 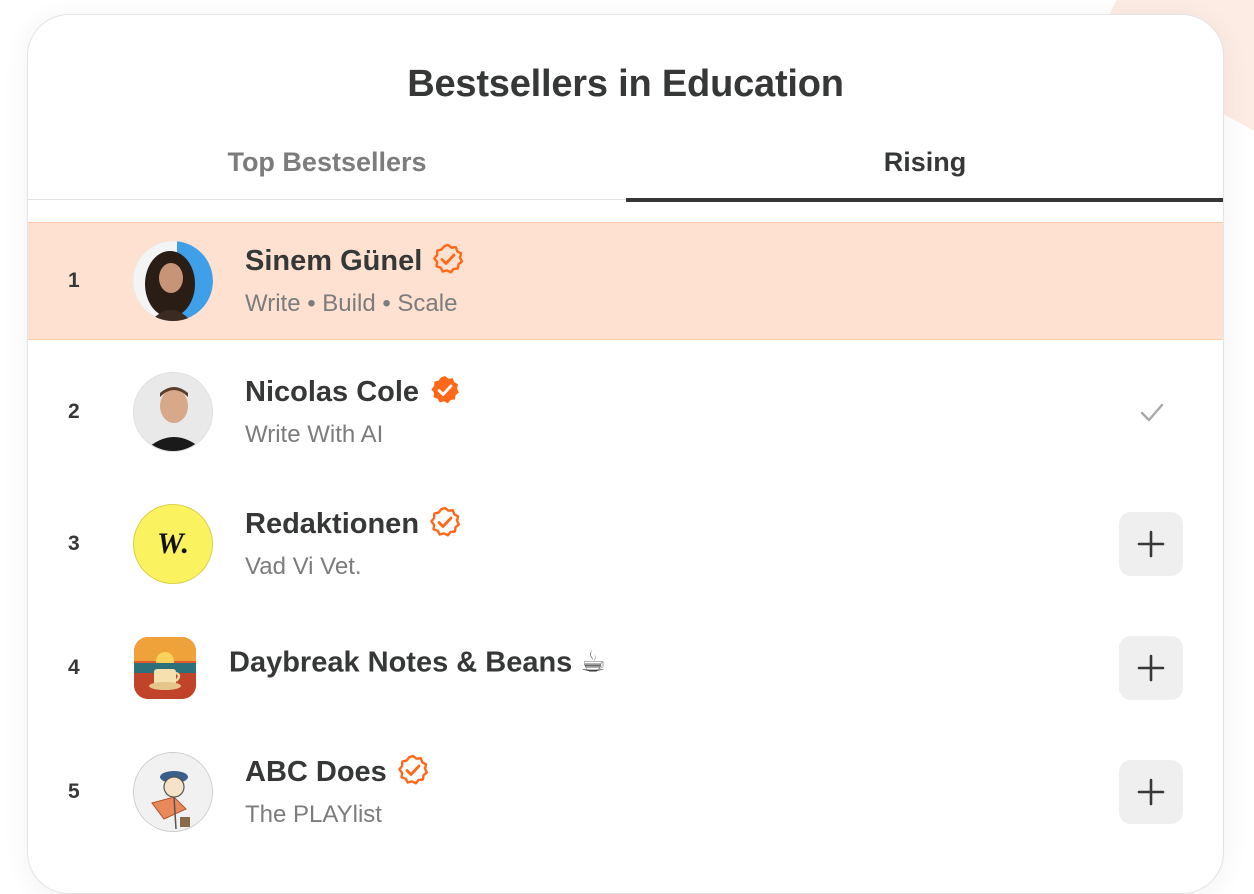 What do you see at coordinates (625, 668) in the screenshot?
I see `list-item: 4 Daybreak Notes & Beans ☕` at bounding box center [625, 668].